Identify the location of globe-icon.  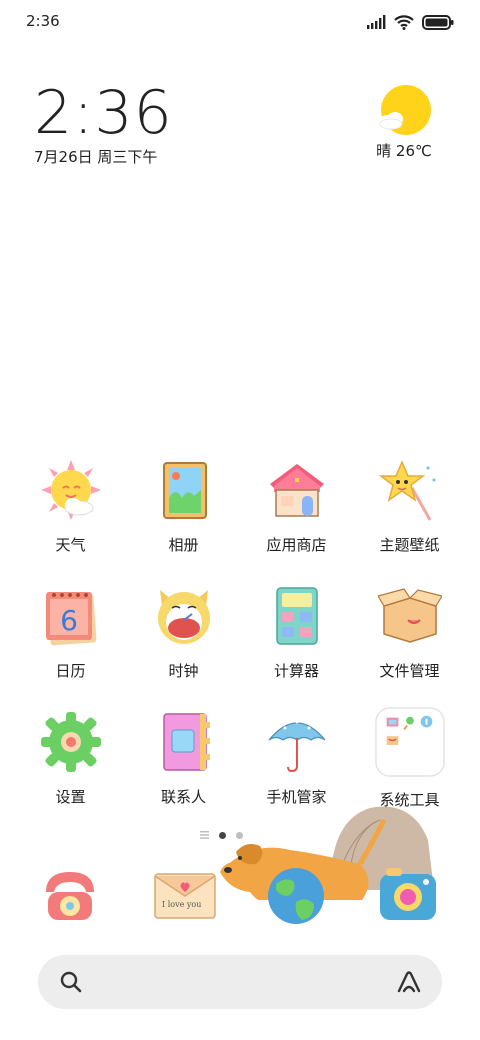
(296, 896).